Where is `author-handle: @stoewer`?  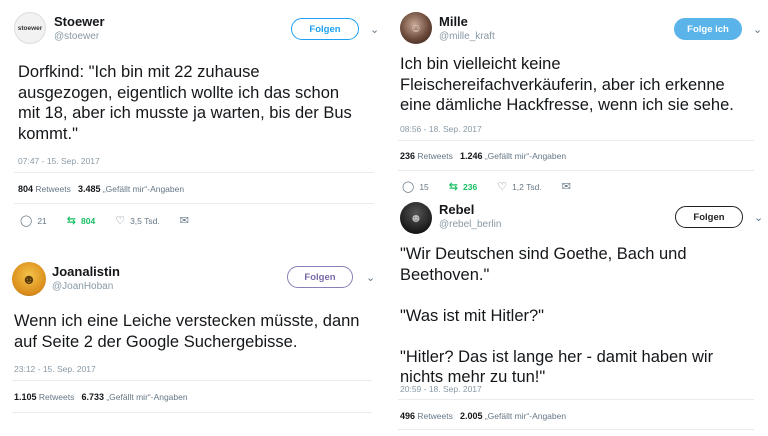 author-handle: @stoewer is located at coordinates (76, 36).